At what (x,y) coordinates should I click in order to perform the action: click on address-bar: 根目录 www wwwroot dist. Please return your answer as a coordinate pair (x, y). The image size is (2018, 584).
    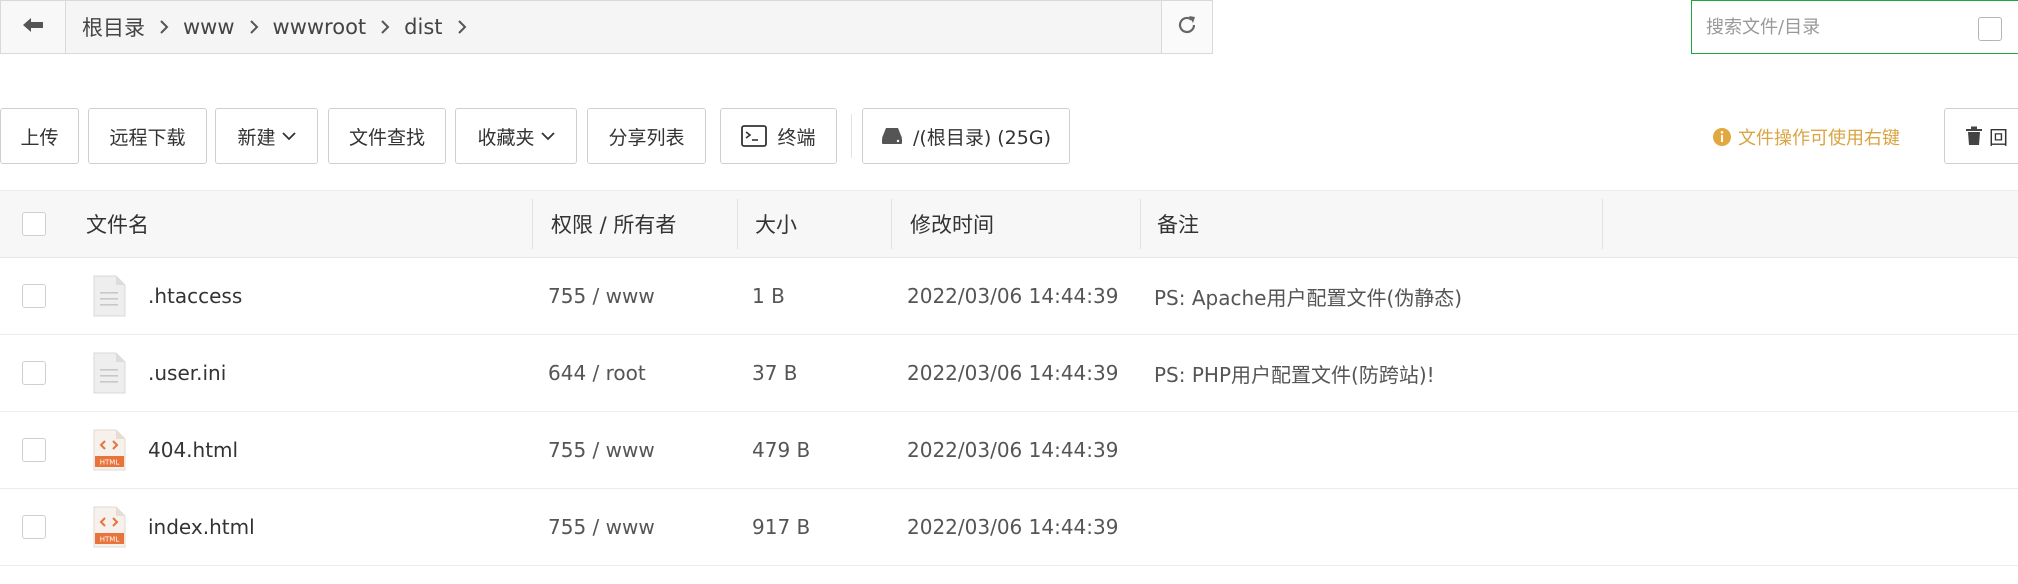
    Looking at the image, I should click on (606, 27).